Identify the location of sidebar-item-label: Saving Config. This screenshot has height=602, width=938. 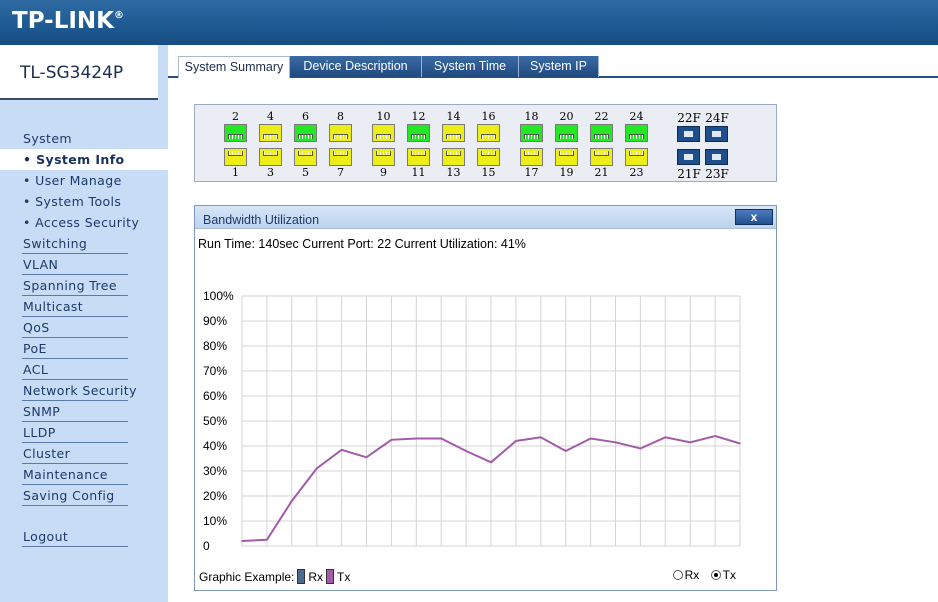
(69, 495).